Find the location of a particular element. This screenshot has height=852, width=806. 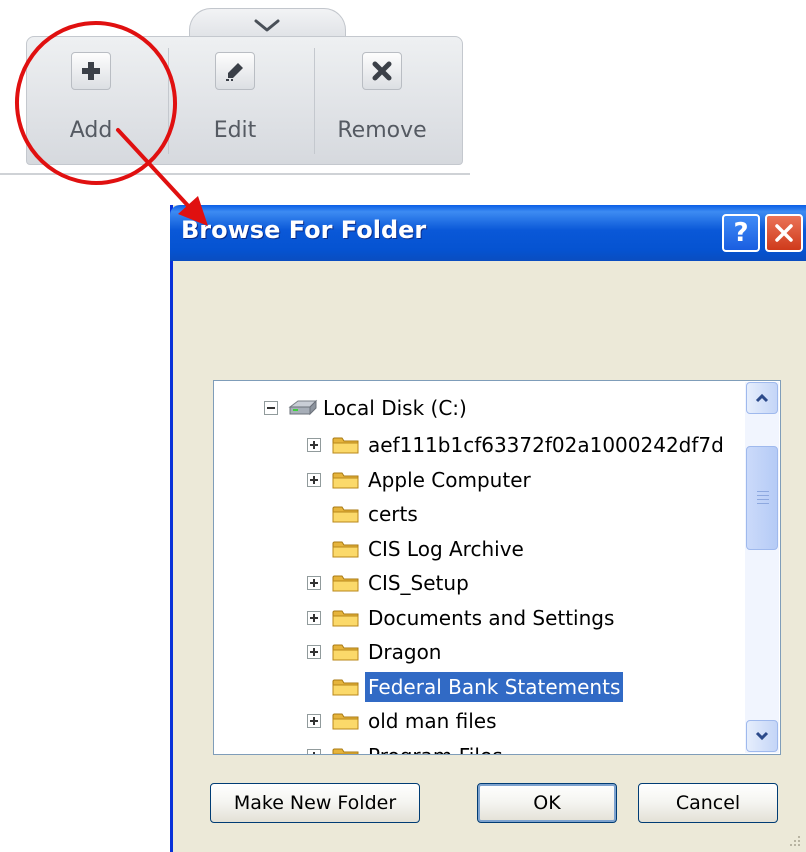

tree-node: CIS_Setup is located at coordinates (418, 583).